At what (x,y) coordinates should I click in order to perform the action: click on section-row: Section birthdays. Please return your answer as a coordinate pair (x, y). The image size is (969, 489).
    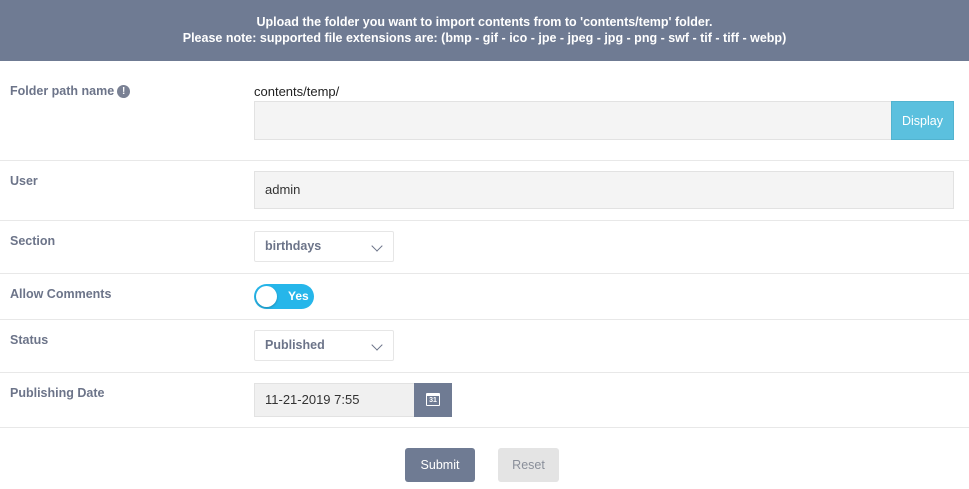
    Looking at the image, I should click on (484, 247).